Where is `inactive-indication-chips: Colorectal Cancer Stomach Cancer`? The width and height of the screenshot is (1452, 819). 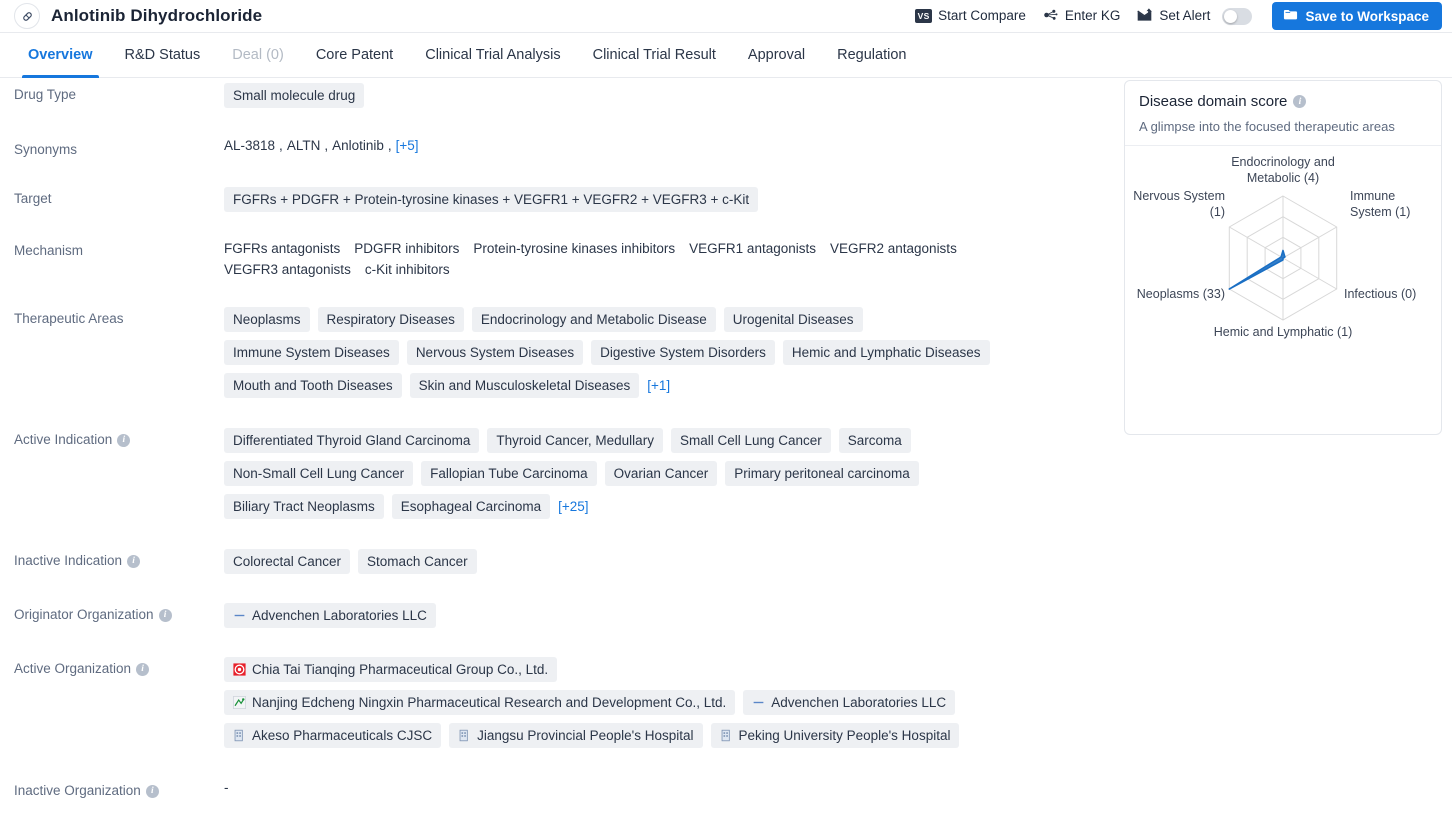 inactive-indication-chips: Colorectal Cancer Stomach Cancer is located at coordinates (662, 561).